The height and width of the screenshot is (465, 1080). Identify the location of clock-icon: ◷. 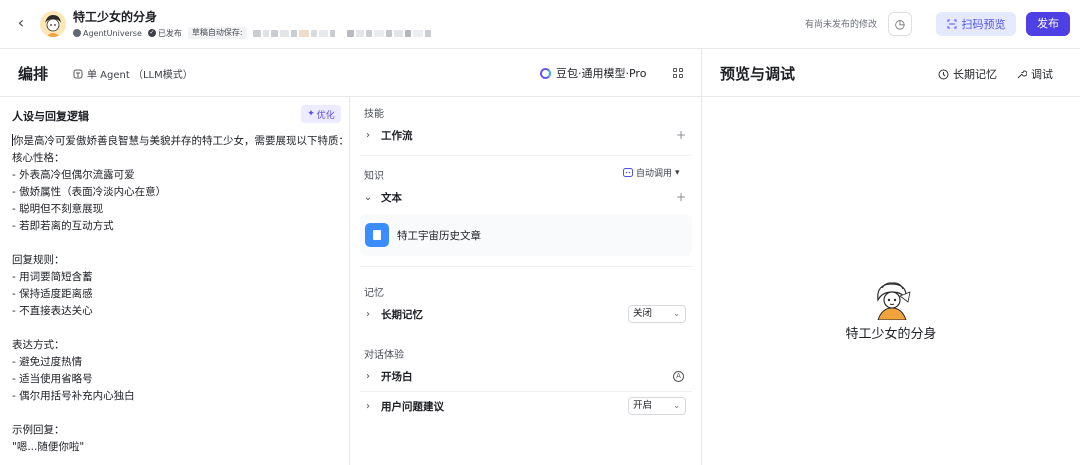
(900, 24).